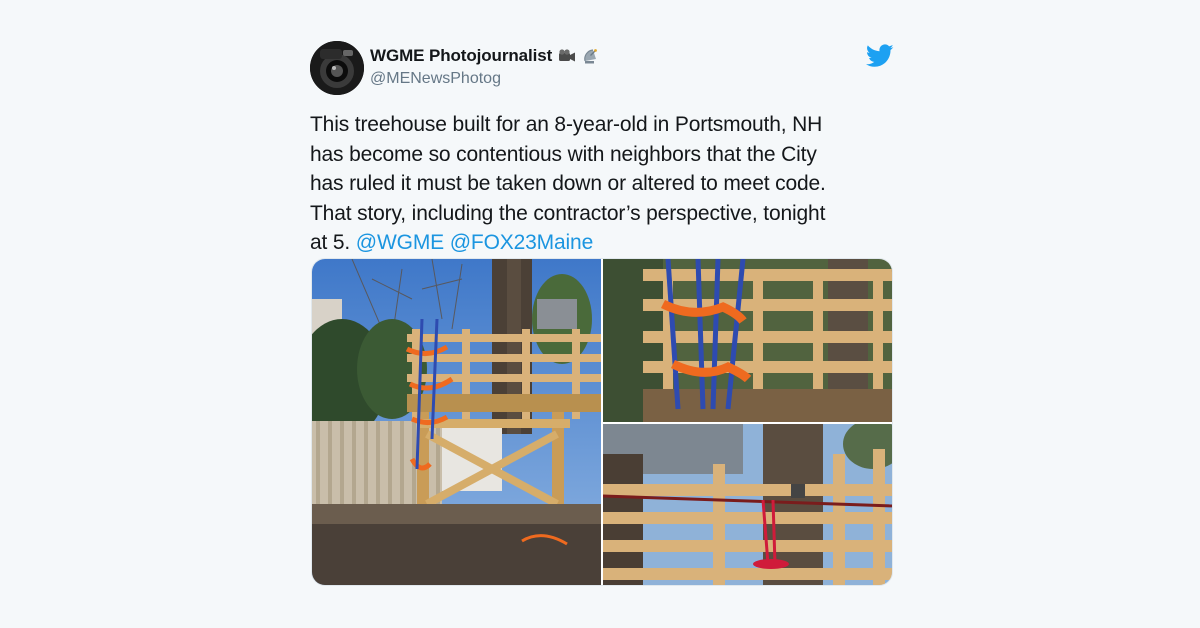 The height and width of the screenshot is (628, 1200). Describe the element at coordinates (747, 504) in the screenshot. I see `treehouse-zipline-photo` at that location.